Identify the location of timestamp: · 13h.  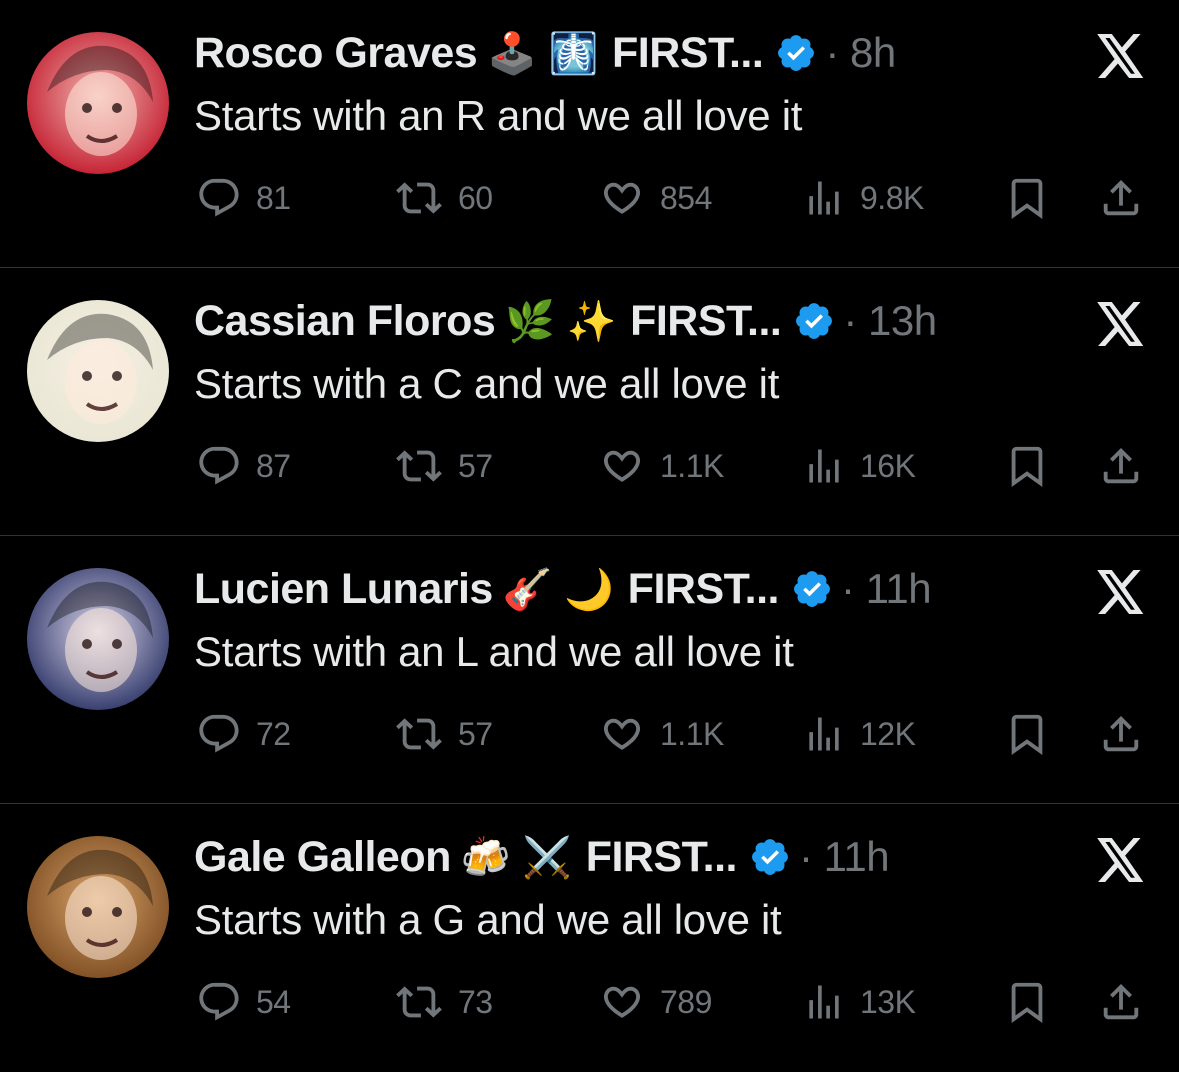
(890, 321).